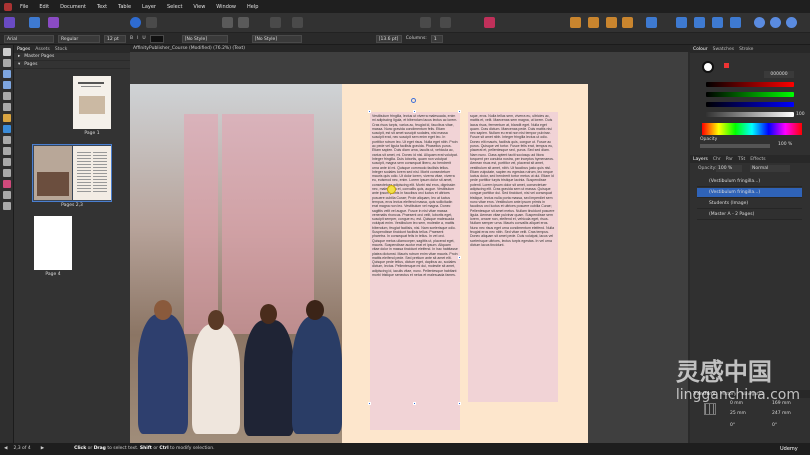 Image resolution: width=810 pixels, height=455 pixels. I want to click on opacity-slider, so click(735, 146).